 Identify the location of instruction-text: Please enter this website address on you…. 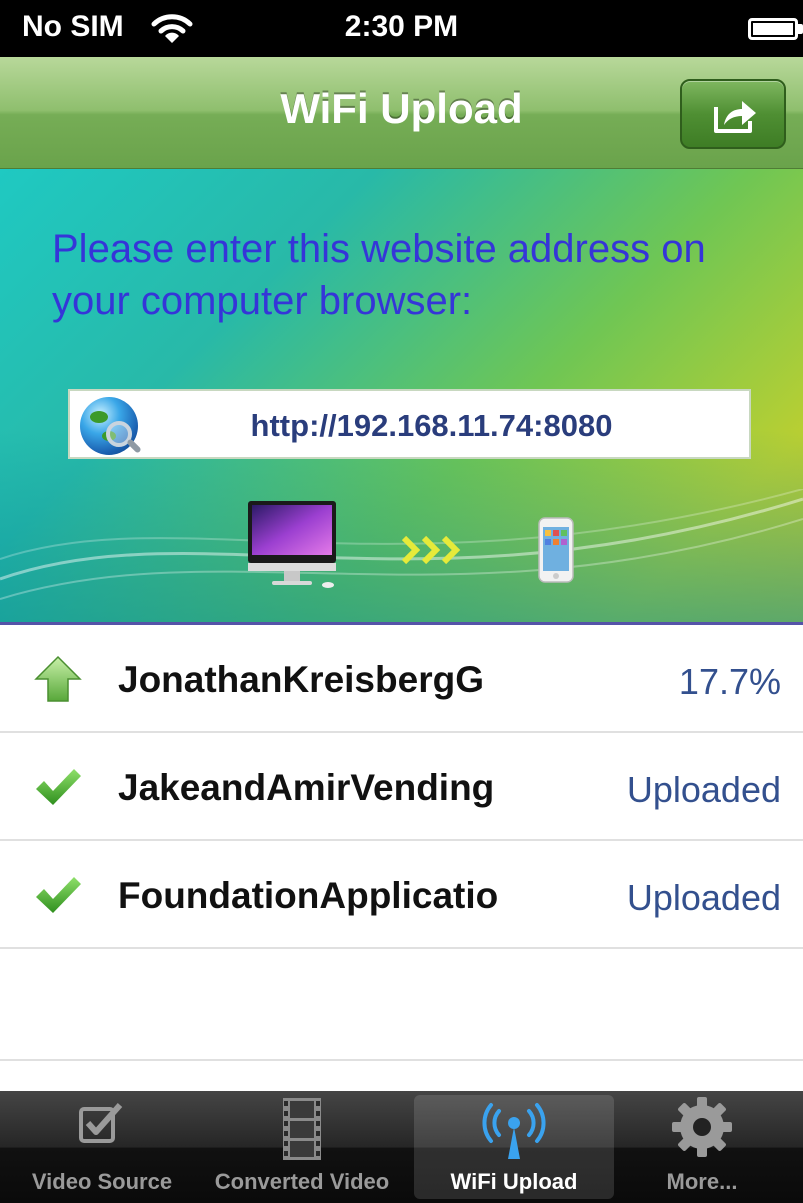
(379, 275).